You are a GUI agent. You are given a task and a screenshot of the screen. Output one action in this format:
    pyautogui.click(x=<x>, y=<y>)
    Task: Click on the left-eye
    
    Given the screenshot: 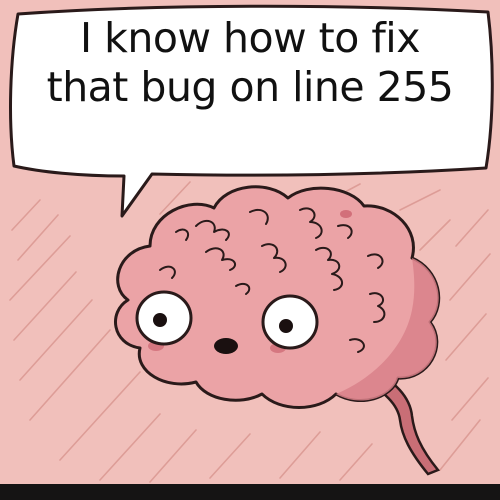 What is the action you would take?
    pyautogui.click(x=164, y=318)
    